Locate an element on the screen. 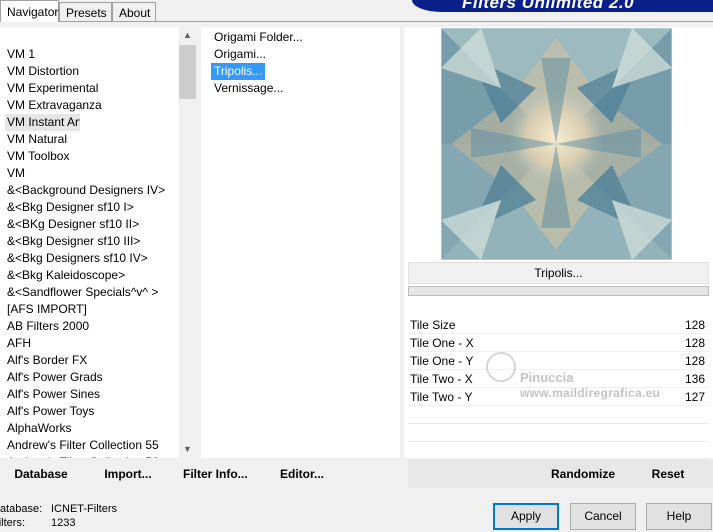 The width and height of the screenshot is (713, 532). database-button: Database is located at coordinates (41, 474).